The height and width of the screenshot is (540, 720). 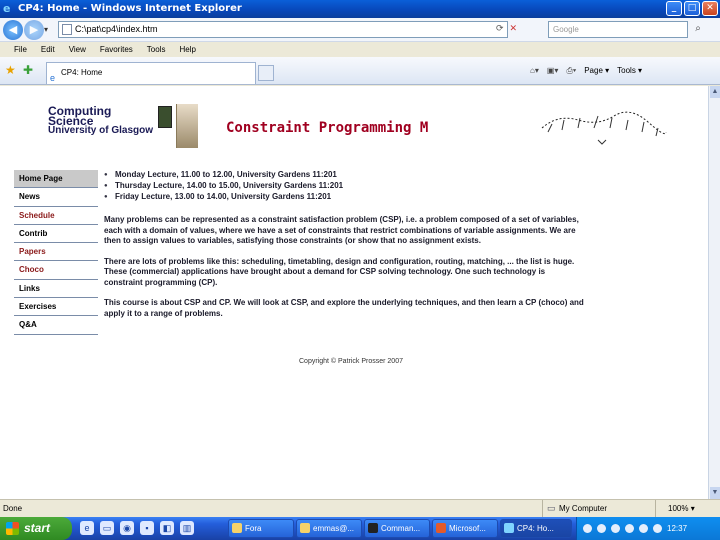 What do you see at coordinates (48, 49) in the screenshot?
I see `menu-edit: Edit` at bounding box center [48, 49].